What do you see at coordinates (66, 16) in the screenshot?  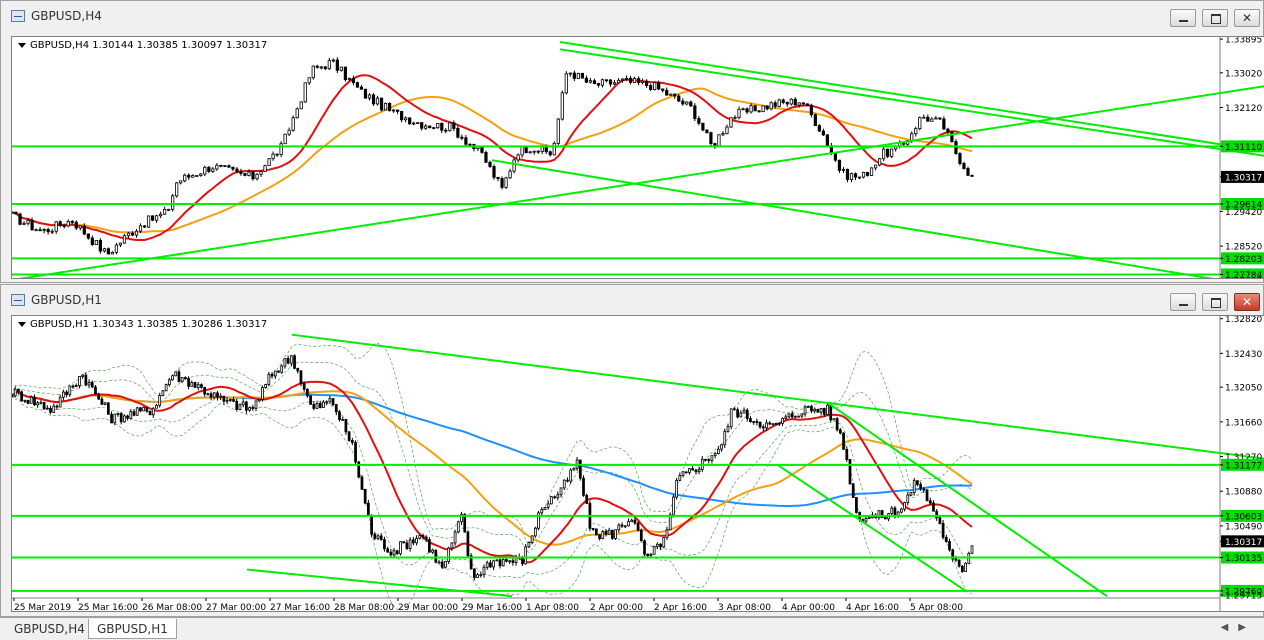 I see `window-title: GBPUSD,H4` at bounding box center [66, 16].